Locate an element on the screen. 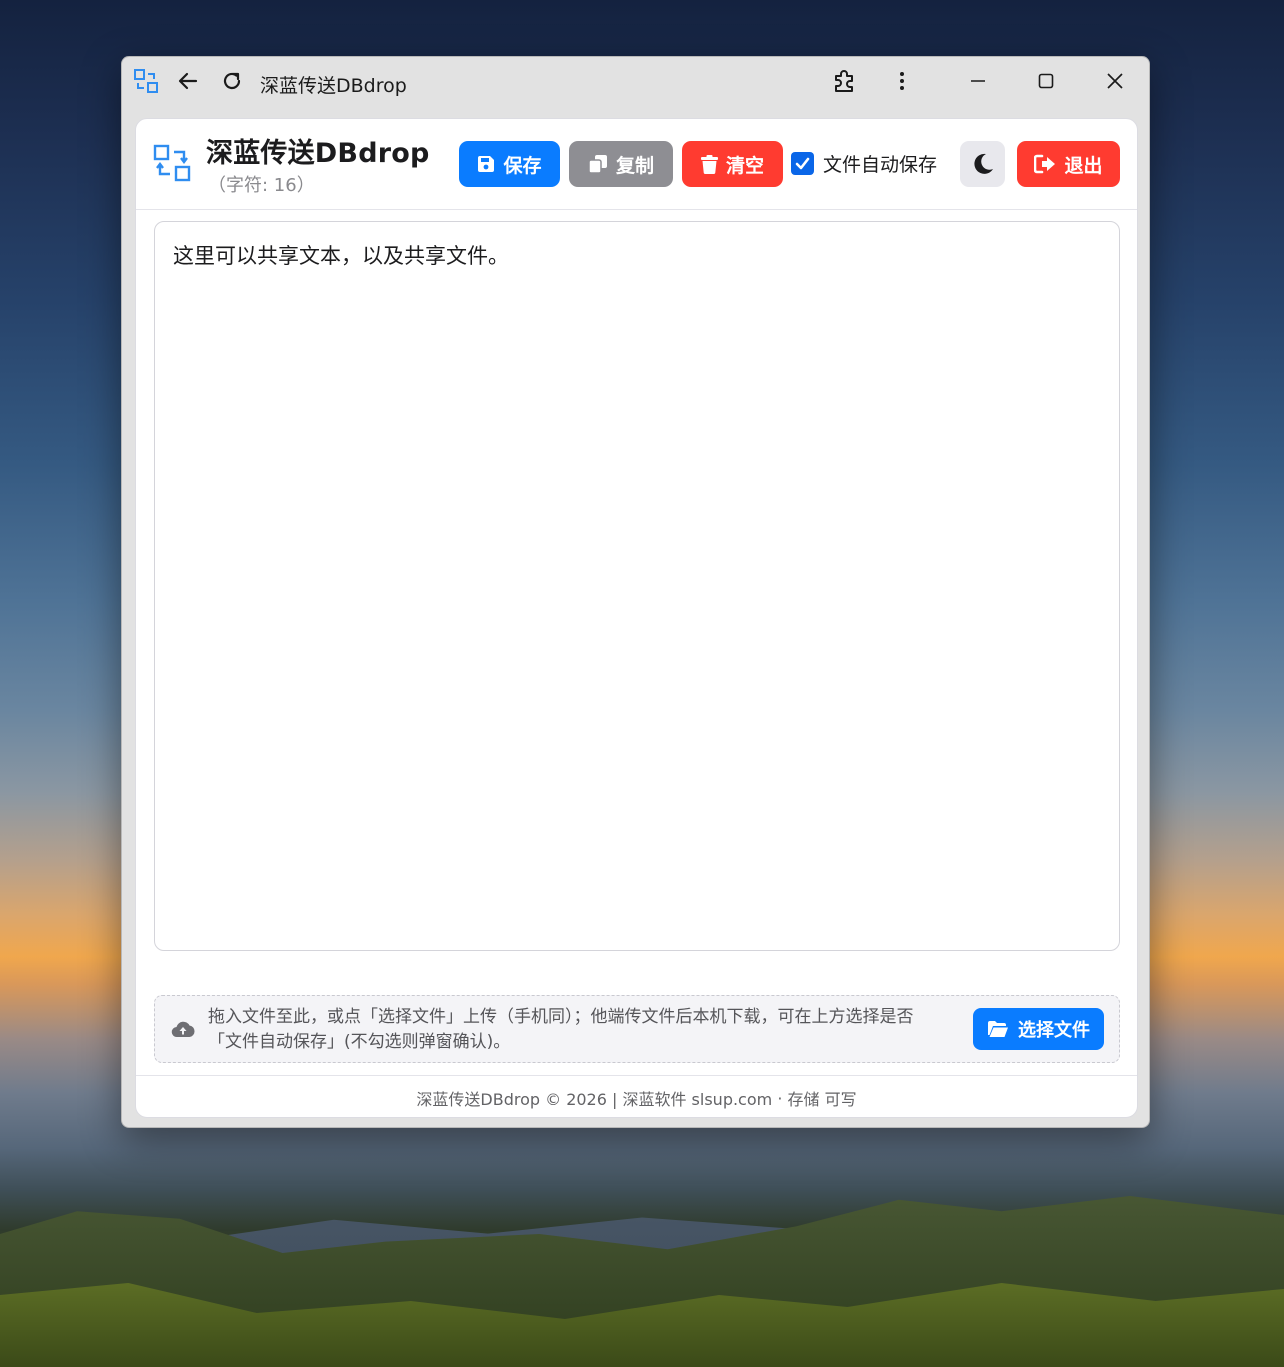 The width and height of the screenshot is (1284, 1367). copy-button: 复制 is located at coordinates (621, 164).